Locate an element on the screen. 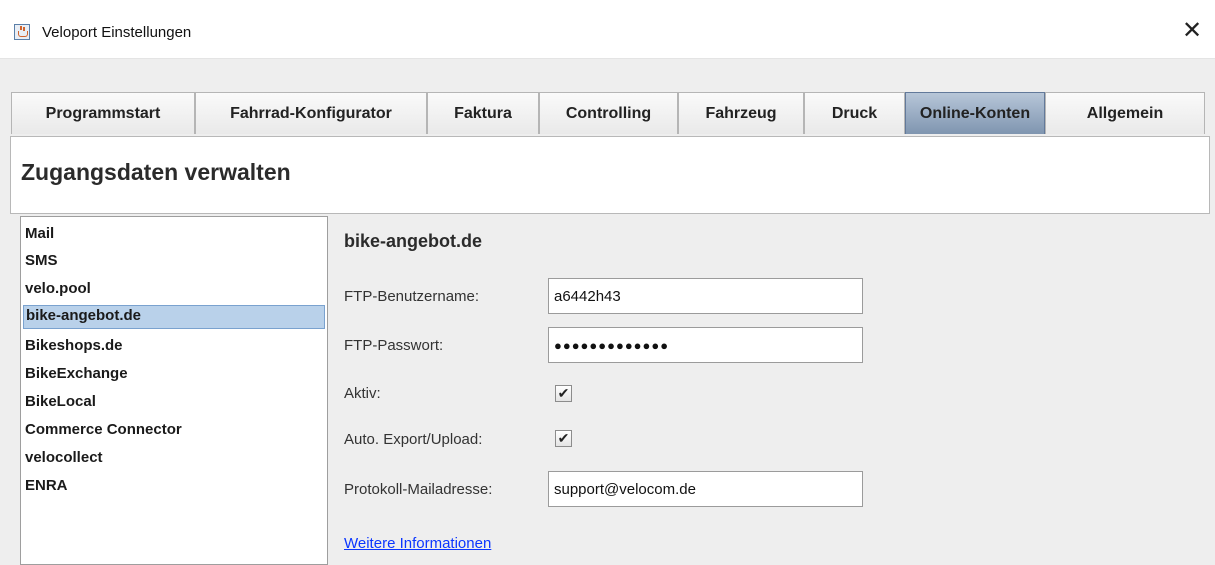 The image size is (1215, 565). tab-fahrzeug: Fahrzeug is located at coordinates (741, 113).